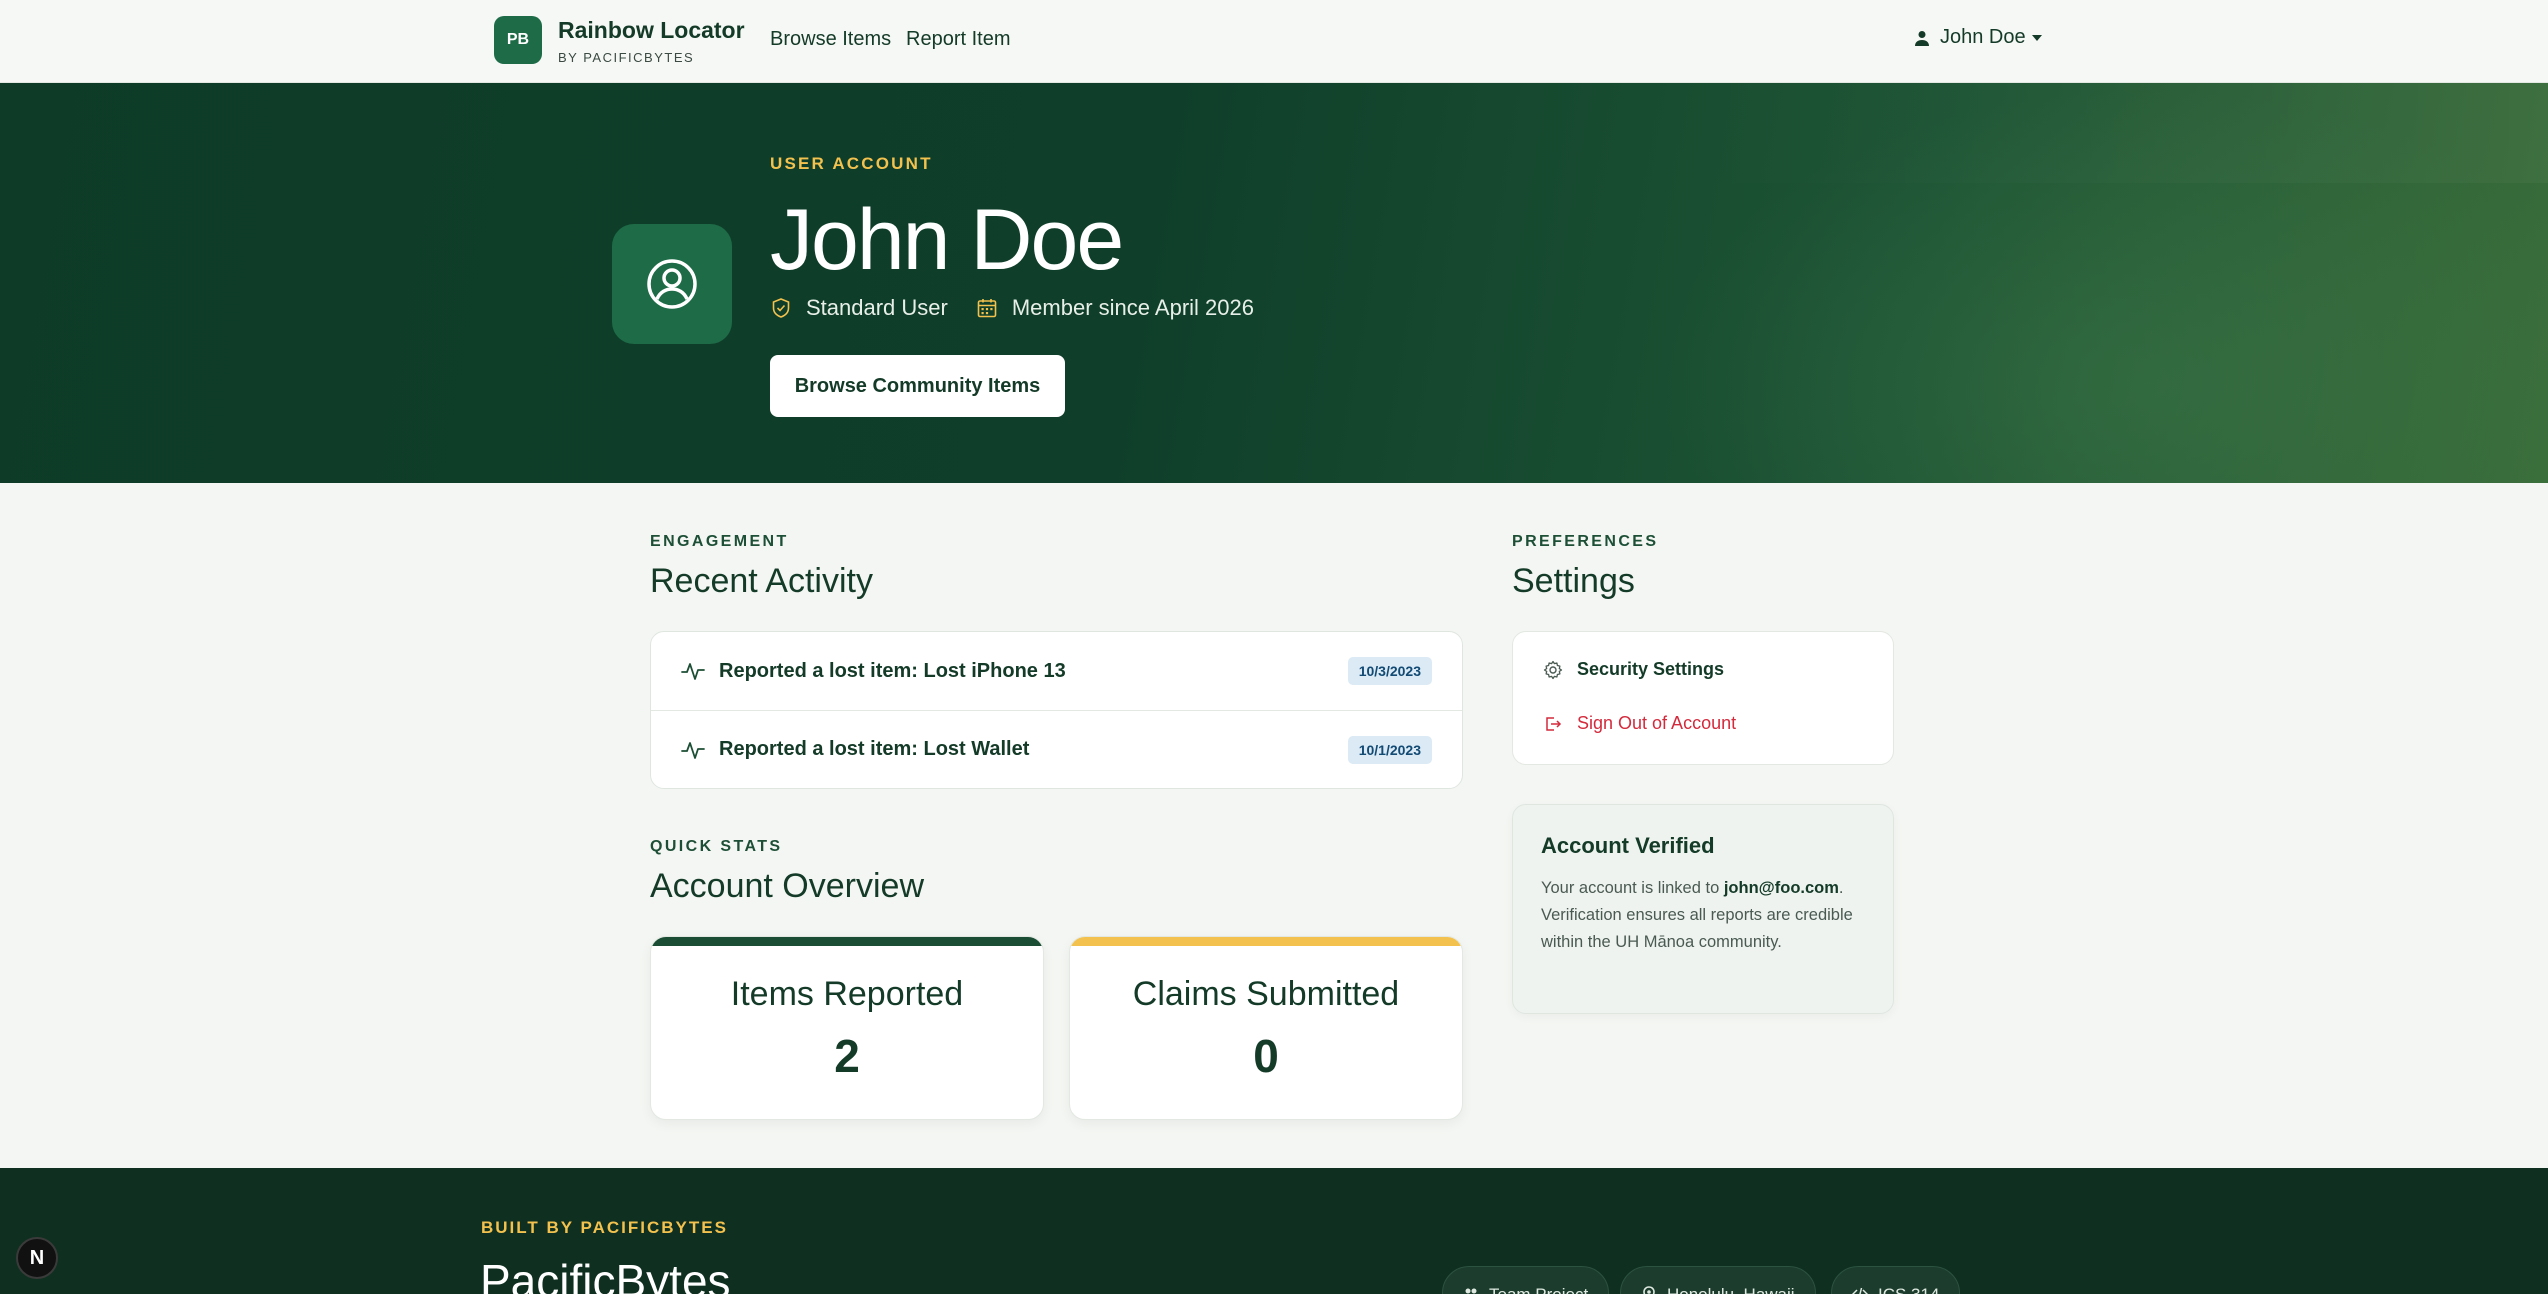 The image size is (2548, 1294). What do you see at coordinates (1389, 671) in the screenshot?
I see `date-badge: 10/3/2023` at bounding box center [1389, 671].